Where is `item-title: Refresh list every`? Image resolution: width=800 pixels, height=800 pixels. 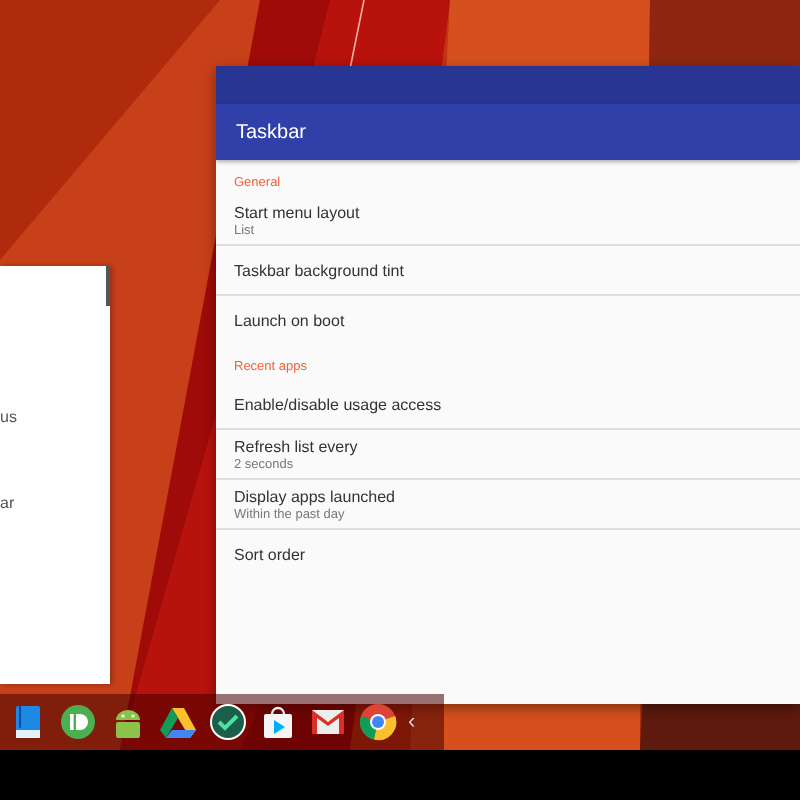 item-title: Refresh list every is located at coordinates (297, 446).